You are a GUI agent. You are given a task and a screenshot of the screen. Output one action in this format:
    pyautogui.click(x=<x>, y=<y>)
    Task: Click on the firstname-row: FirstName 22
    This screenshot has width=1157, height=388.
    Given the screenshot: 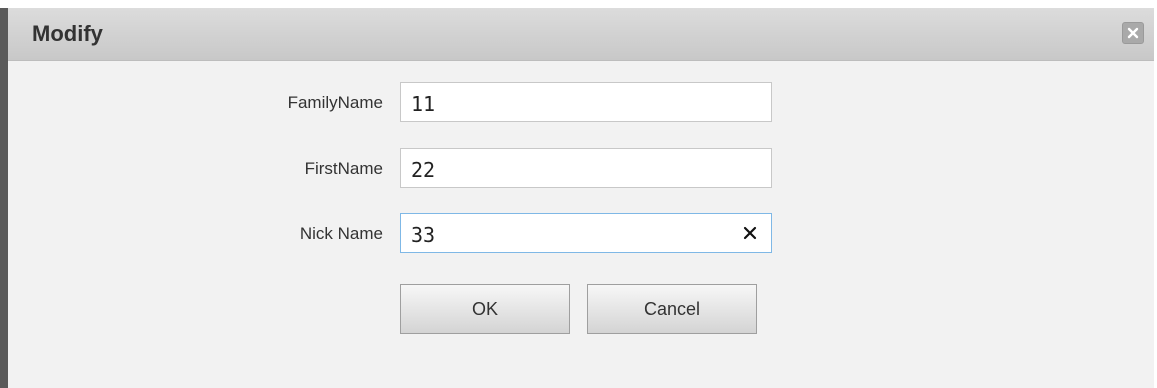 What is the action you would take?
    pyautogui.click(x=581, y=168)
    